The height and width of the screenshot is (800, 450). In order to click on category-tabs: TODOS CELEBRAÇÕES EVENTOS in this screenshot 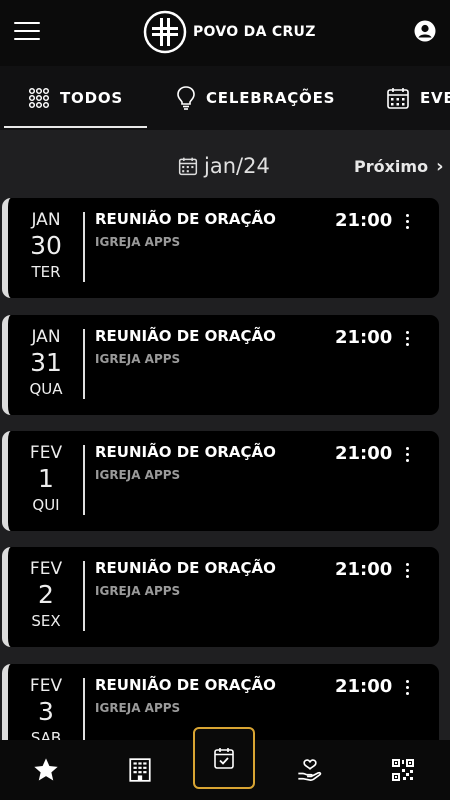, I will do `click(225, 98)`.